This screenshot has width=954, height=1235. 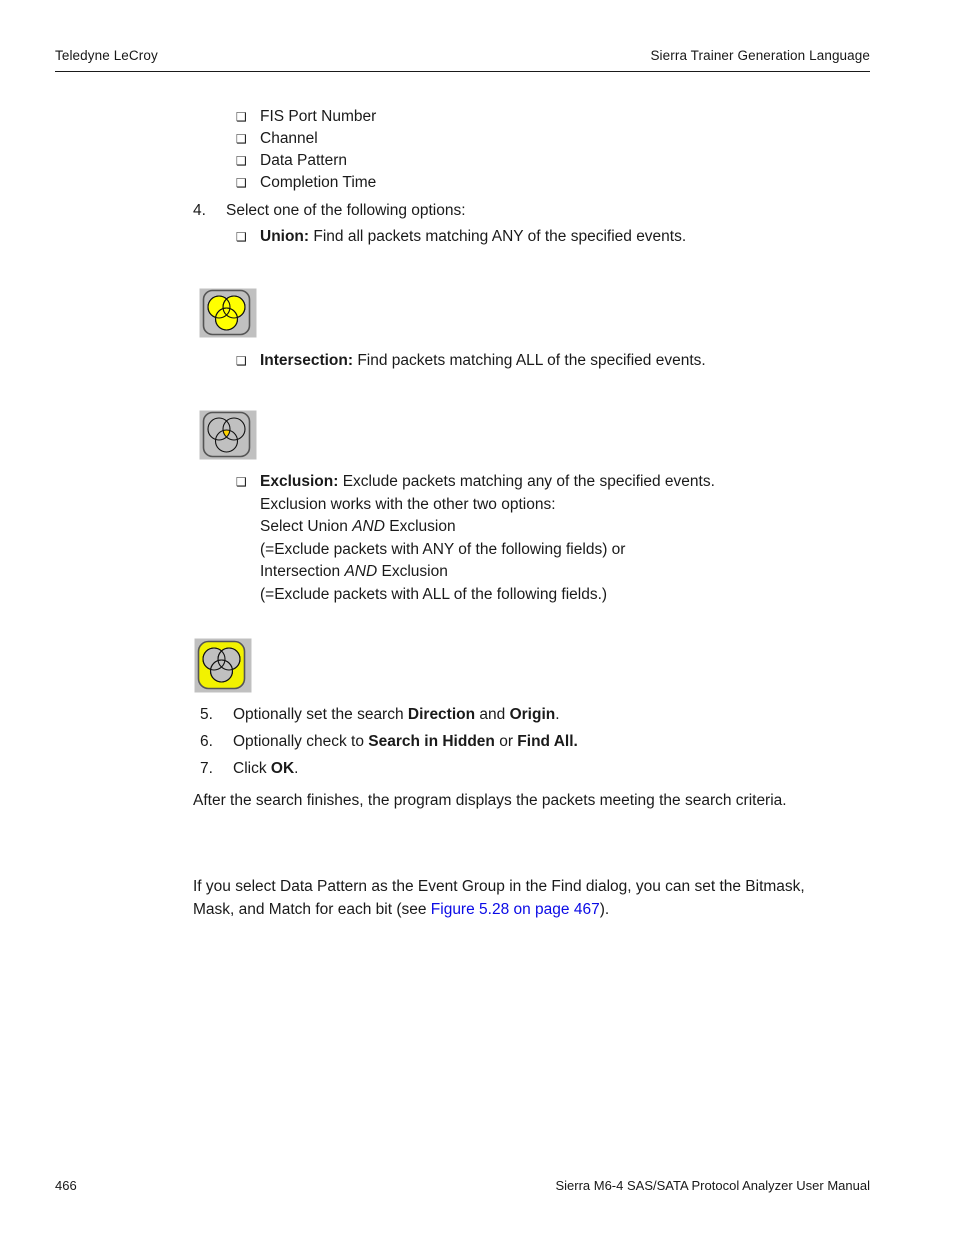 What do you see at coordinates (106, 55) in the screenshot?
I see `header-left-text: Teledyne LeCroy` at bounding box center [106, 55].